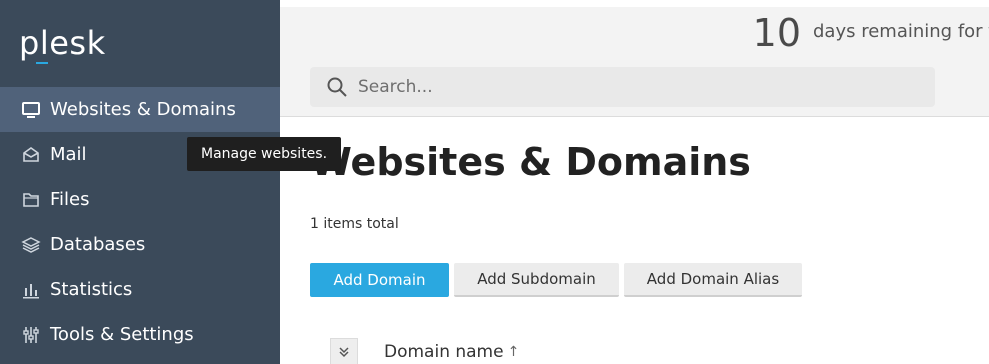  What do you see at coordinates (122, 334) in the screenshot?
I see `sidebar-item-label: Tools & Settings` at bounding box center [122, 334].